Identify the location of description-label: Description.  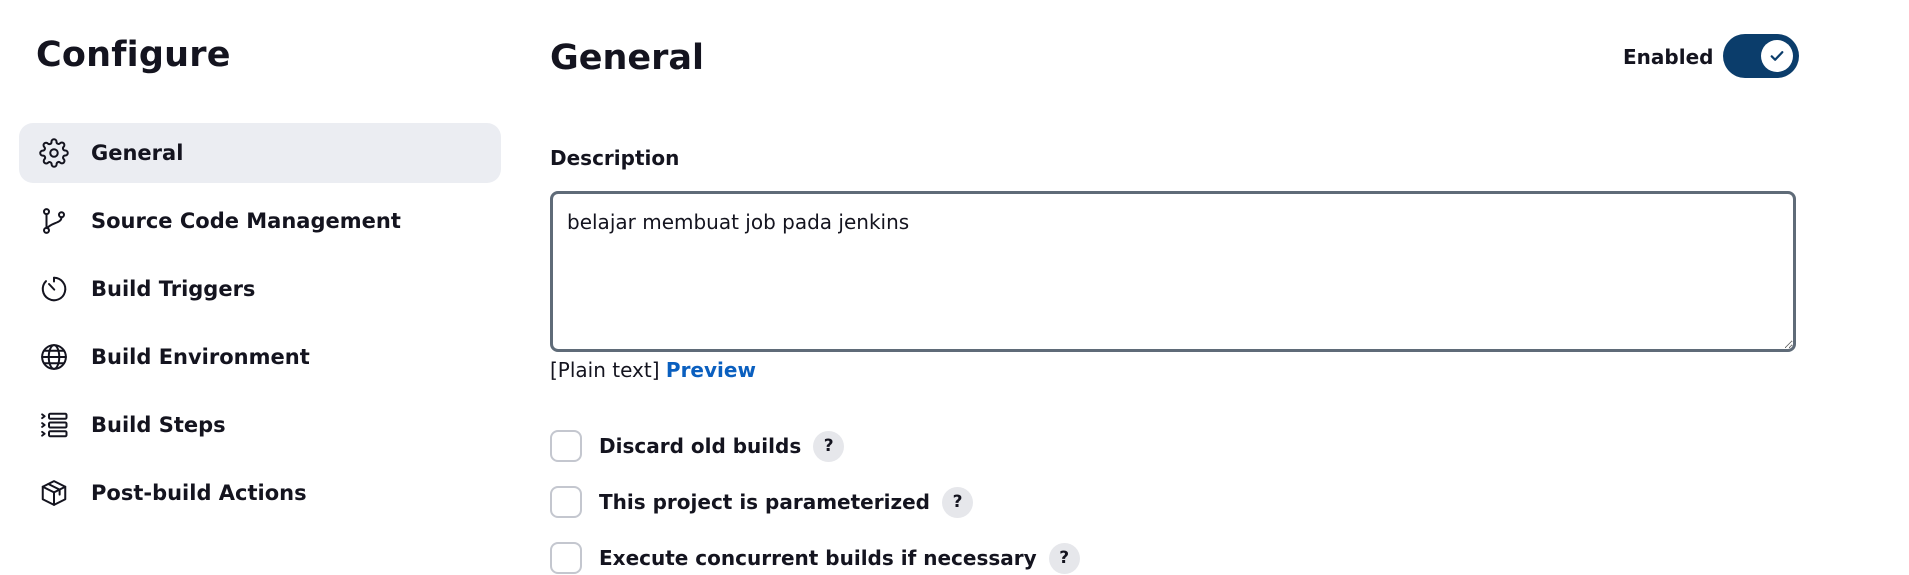
(615, 158).